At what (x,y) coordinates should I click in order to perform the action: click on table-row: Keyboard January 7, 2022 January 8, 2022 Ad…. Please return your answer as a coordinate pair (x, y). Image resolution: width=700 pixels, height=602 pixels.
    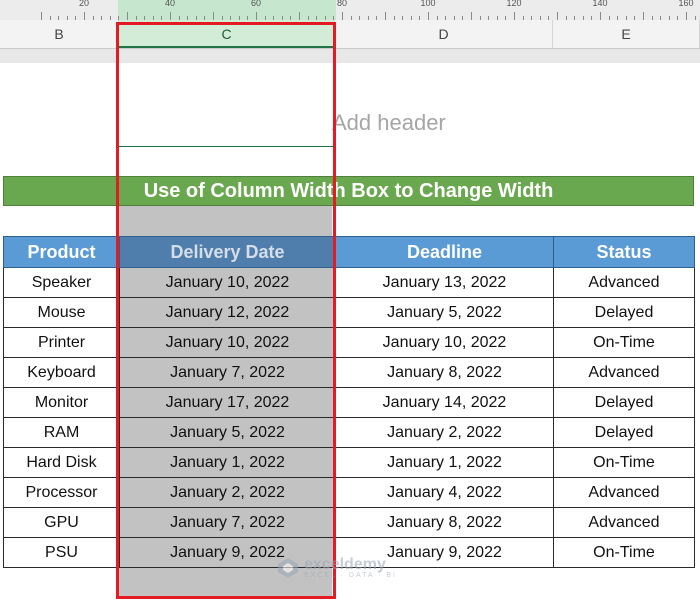
    Looking at the image, I should click on (349, 372).